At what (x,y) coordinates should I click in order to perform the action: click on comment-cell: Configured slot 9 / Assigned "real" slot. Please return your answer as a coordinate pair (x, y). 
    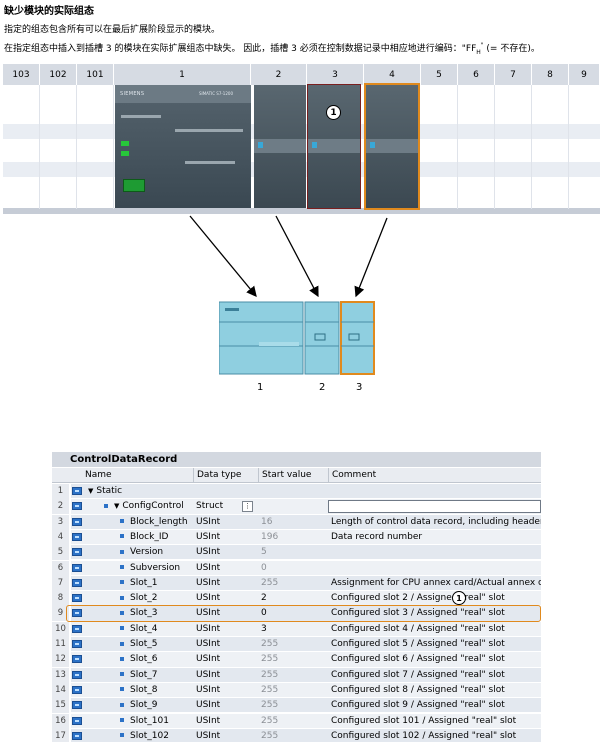
    Looking at the image, I should click on (434, 705).